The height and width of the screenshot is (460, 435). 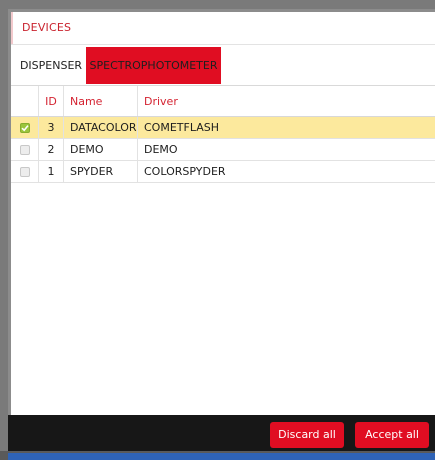 What do you see at coordinates (51, 127) in the screenshot?
I see `row-id: 3` at bounding box center [51, 127].